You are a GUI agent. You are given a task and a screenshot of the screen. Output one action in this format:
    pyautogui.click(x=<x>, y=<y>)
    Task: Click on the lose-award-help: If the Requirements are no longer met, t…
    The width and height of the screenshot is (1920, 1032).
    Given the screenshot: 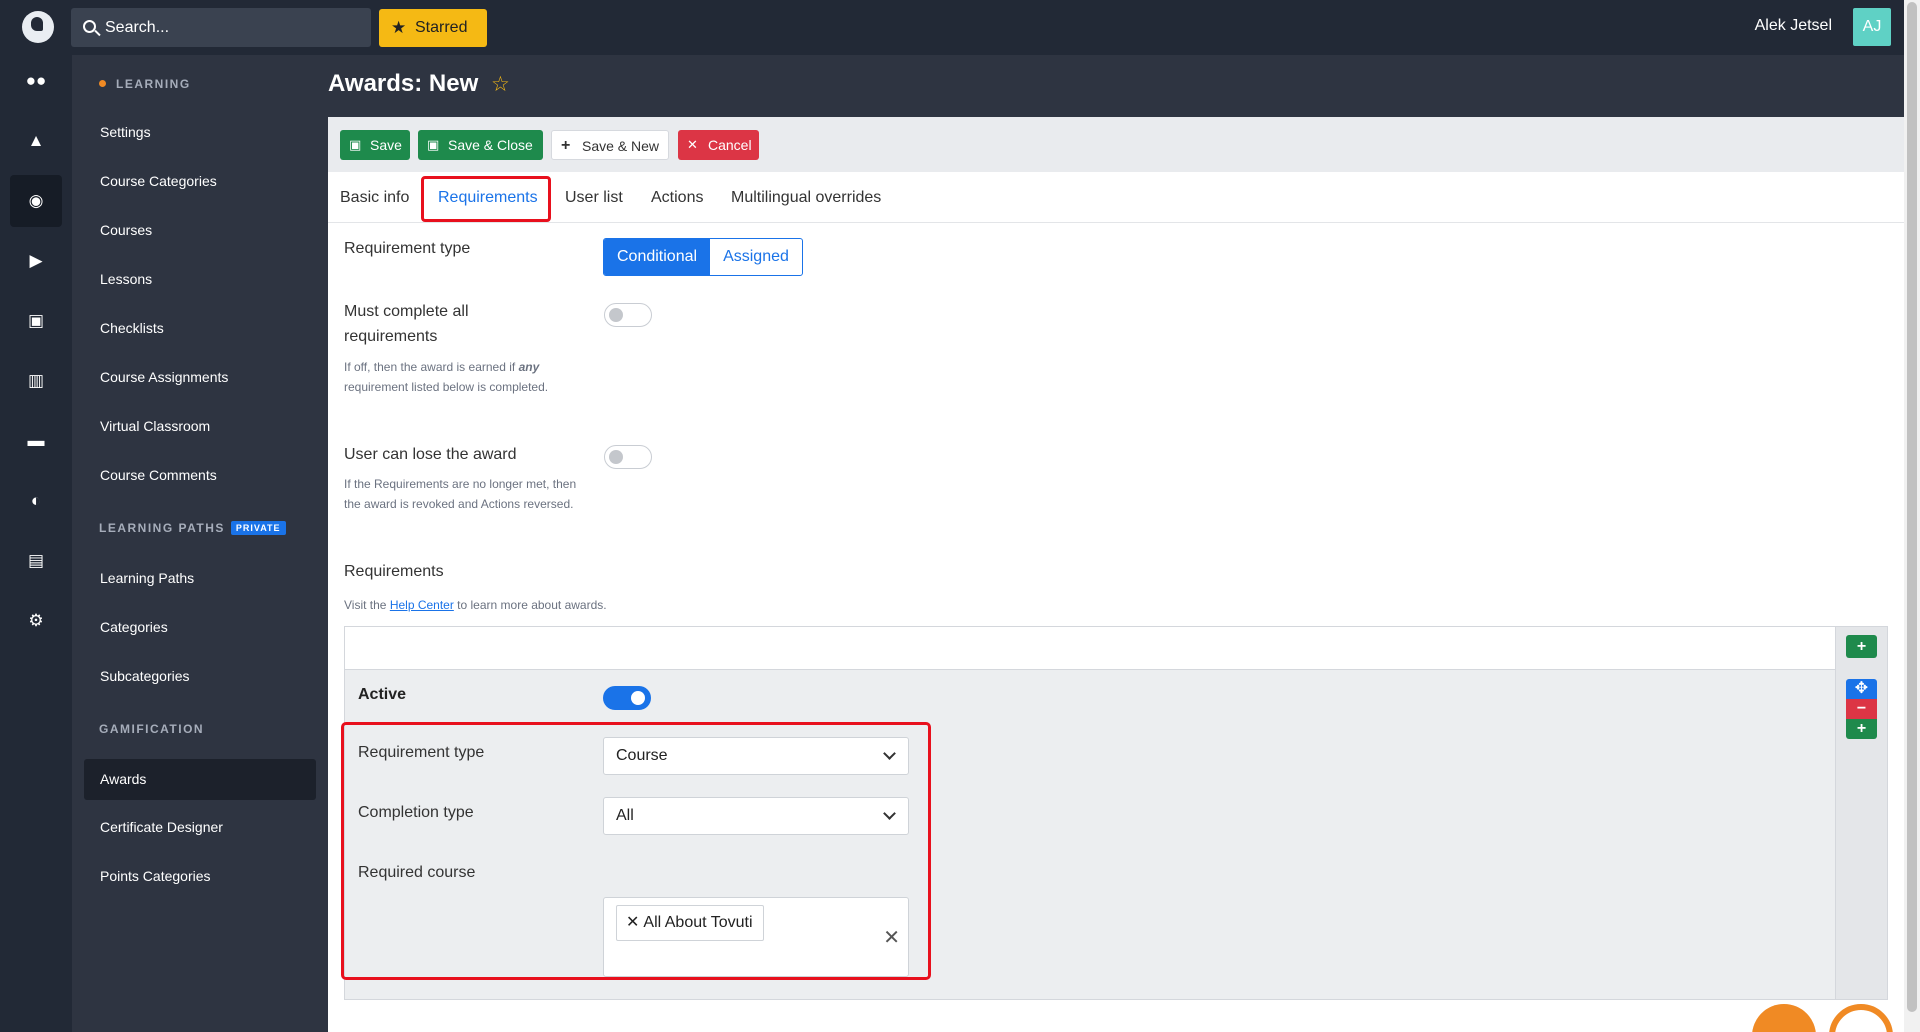 What is the action you would take?
    pyautogui.click(x=460, y=494)
    